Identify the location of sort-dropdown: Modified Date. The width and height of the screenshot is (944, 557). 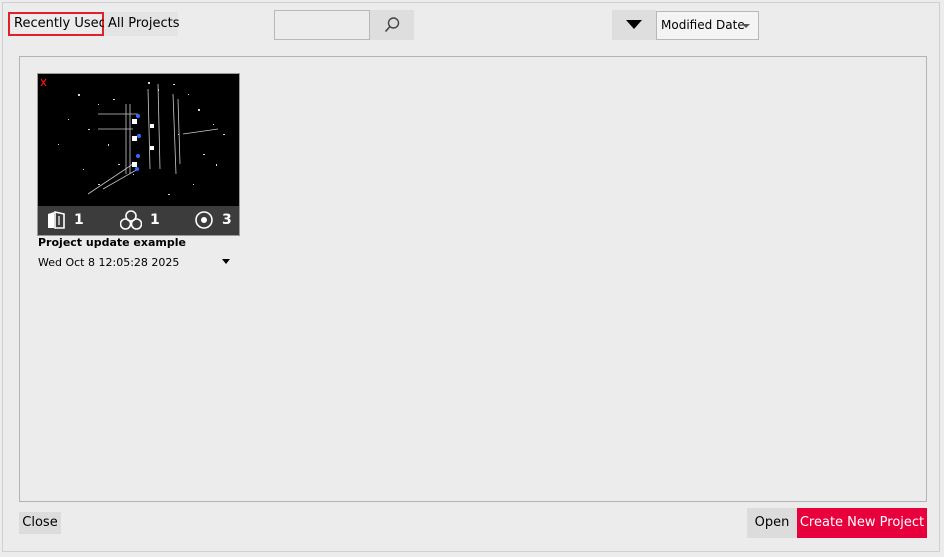
(707, 25).